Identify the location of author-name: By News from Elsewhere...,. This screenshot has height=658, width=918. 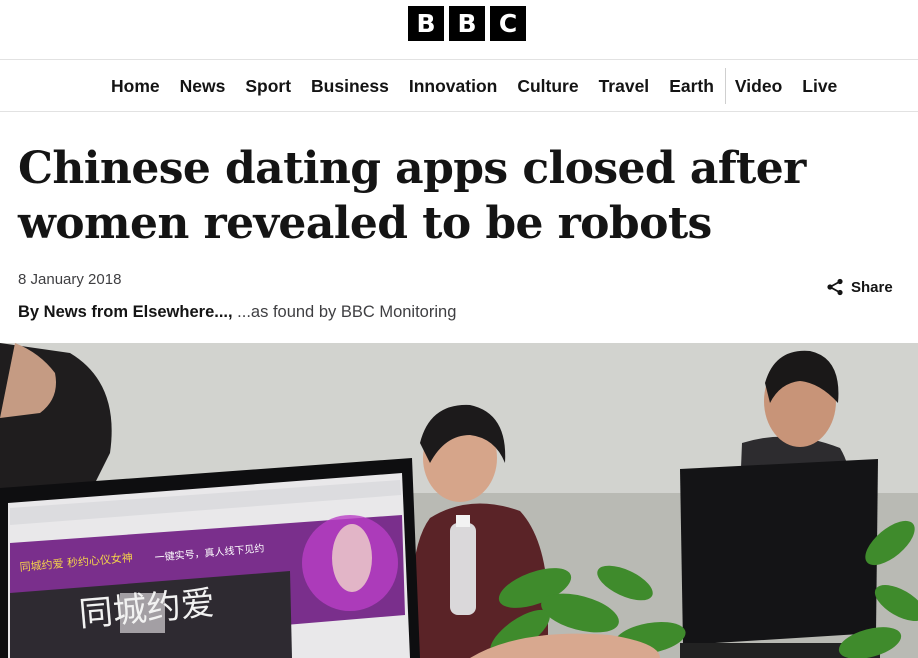
(125, 312).